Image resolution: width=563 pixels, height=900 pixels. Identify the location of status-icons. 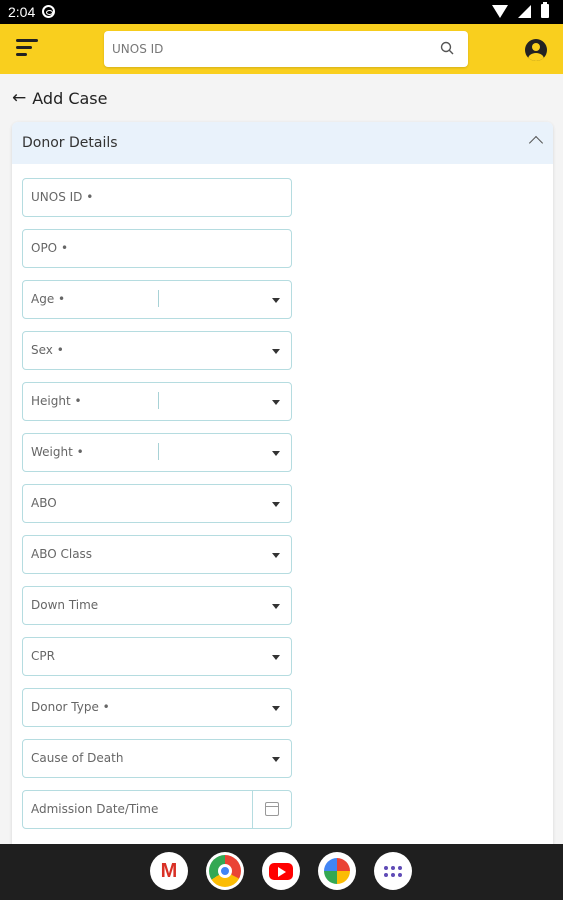
(520, 10).